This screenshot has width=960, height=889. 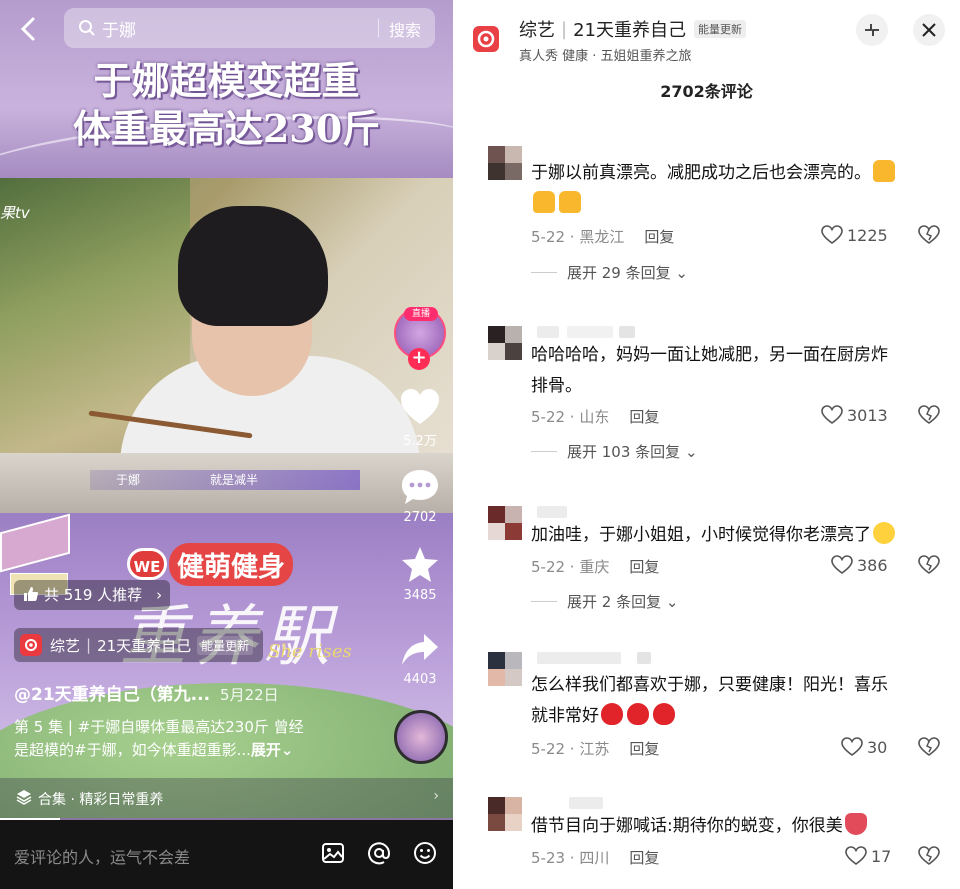 I want to click on comment-like-button: 386, so click(x=859, y=565).